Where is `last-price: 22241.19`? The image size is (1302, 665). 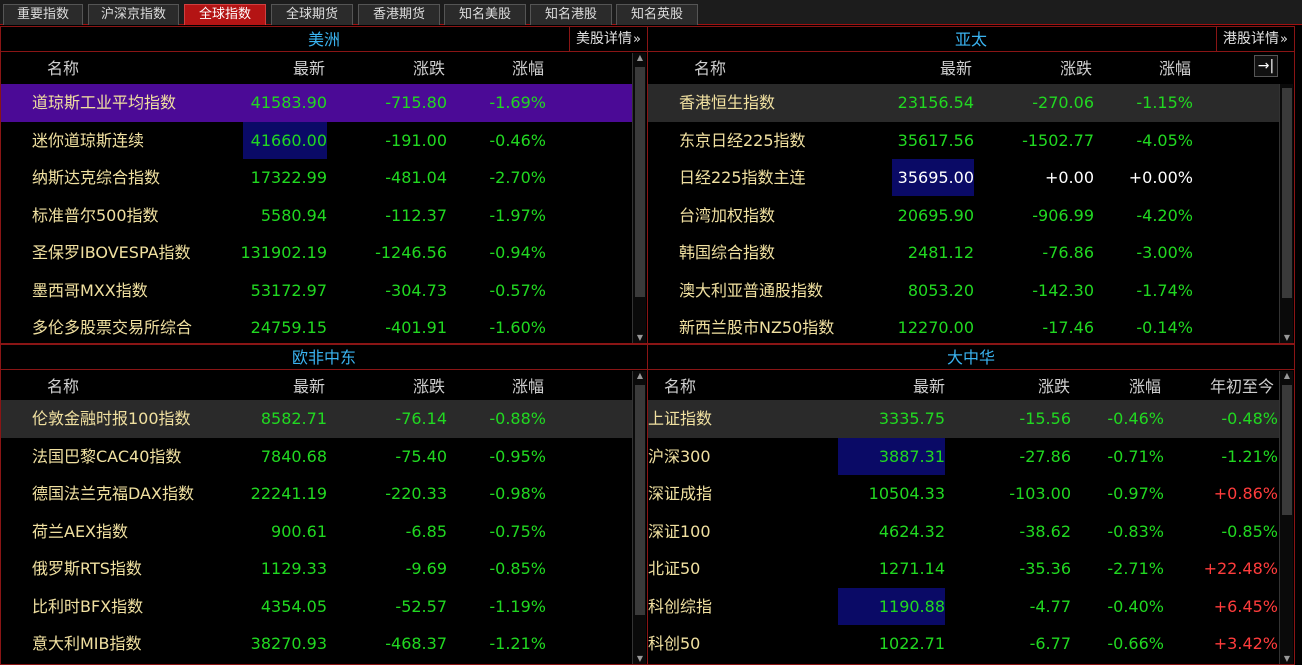
last-price: 22241.19 is located at coordinates (288, 493).